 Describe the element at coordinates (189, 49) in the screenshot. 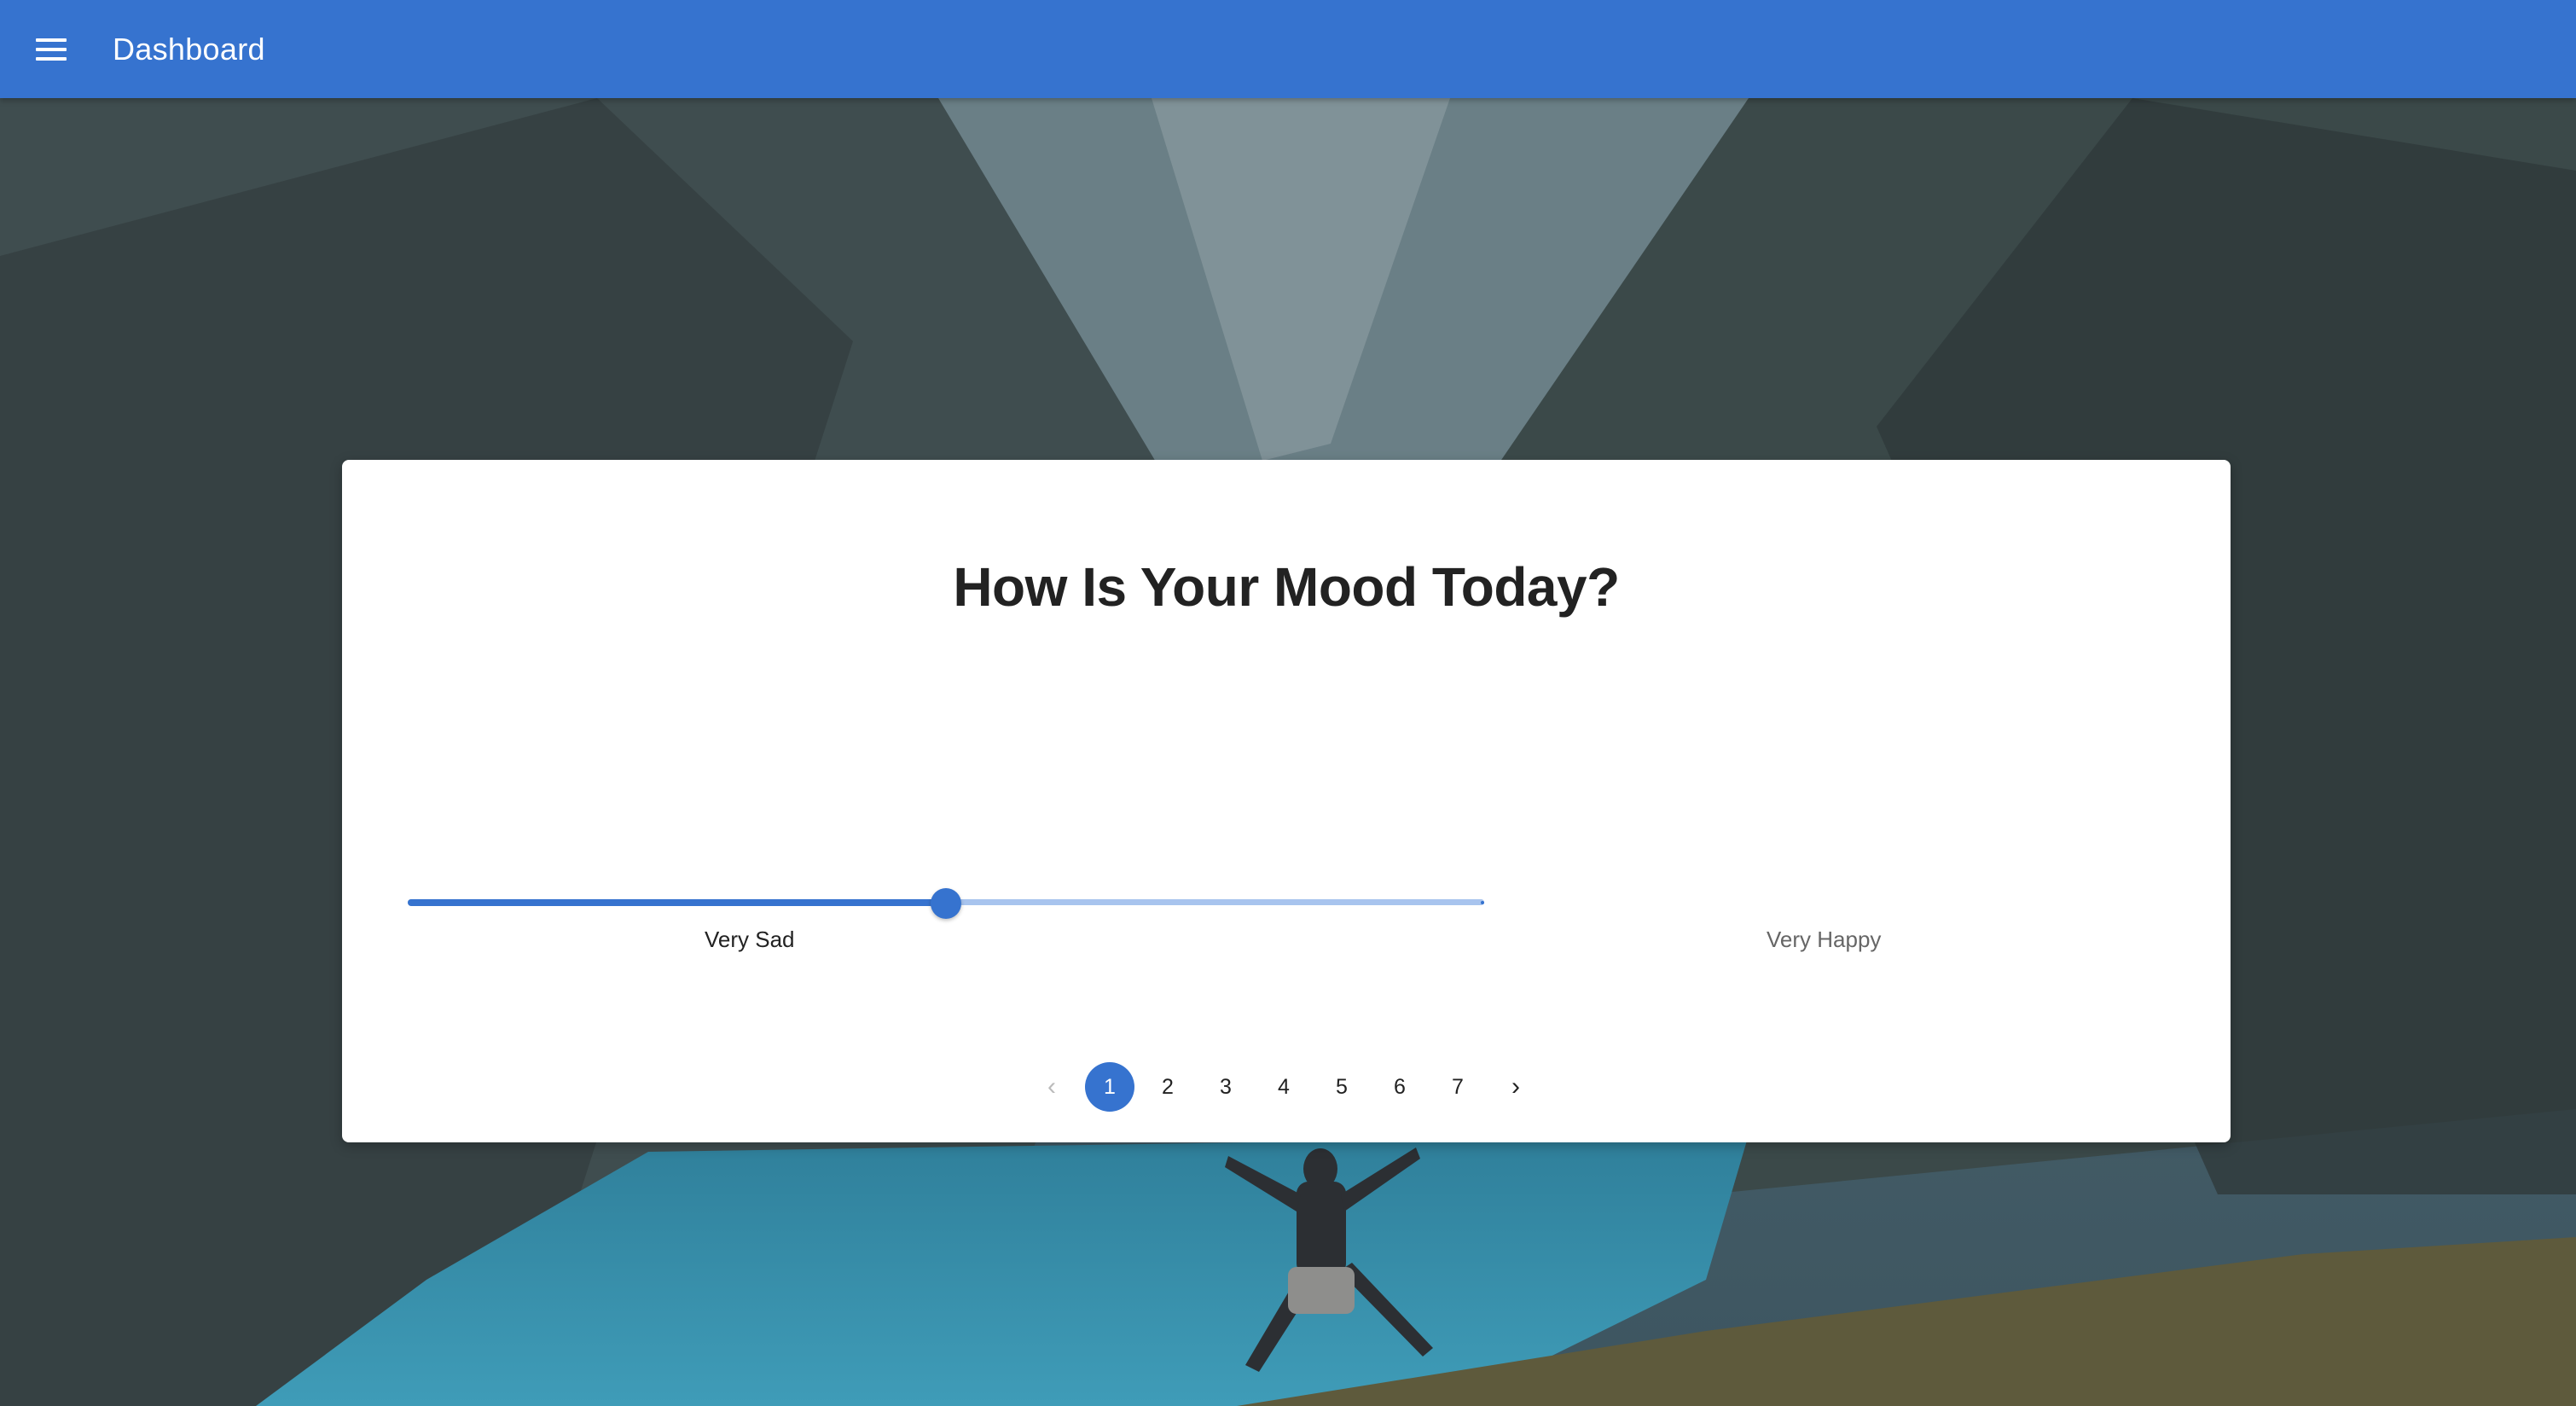

I see `app-title: Dashboard` at that location.